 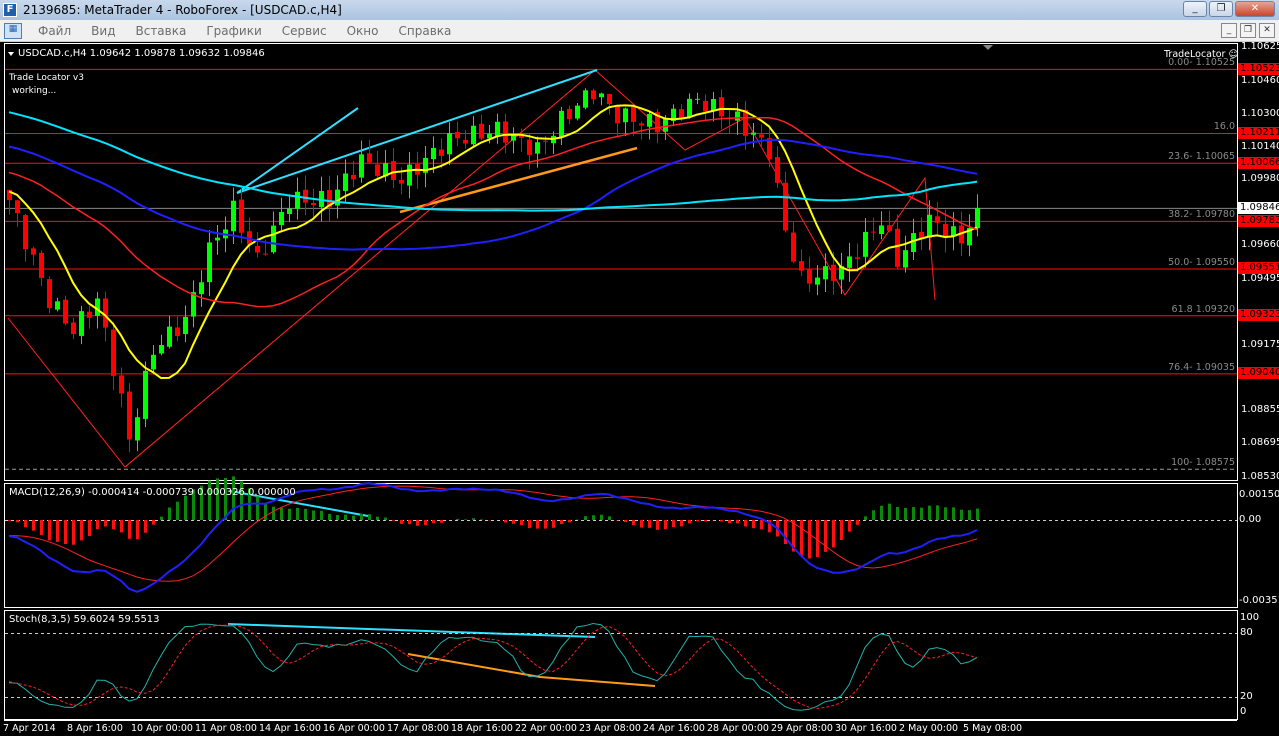 What do you see at coordinates (866, 728) in the screenshot?
I see `time-axis-label: 30 Apr 16:00` at bounding box center [866, 728].